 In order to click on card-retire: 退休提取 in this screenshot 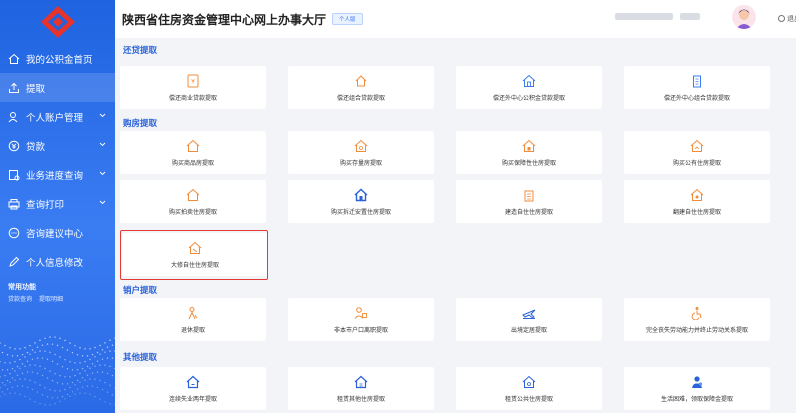, I will do `click(193, 319)`.